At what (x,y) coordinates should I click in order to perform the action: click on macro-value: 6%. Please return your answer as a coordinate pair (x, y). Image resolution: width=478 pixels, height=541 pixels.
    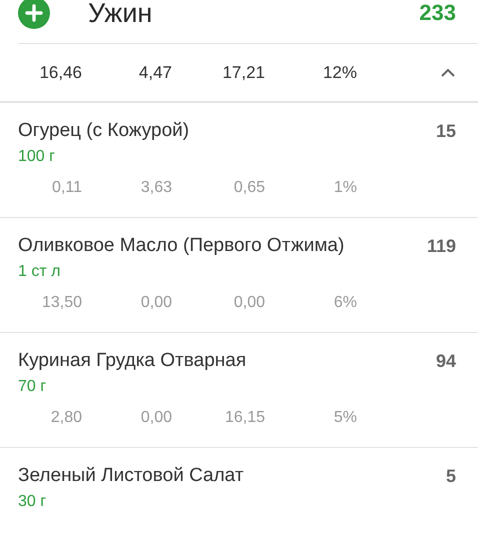
    Looking at the image, I should click on (344, 303).